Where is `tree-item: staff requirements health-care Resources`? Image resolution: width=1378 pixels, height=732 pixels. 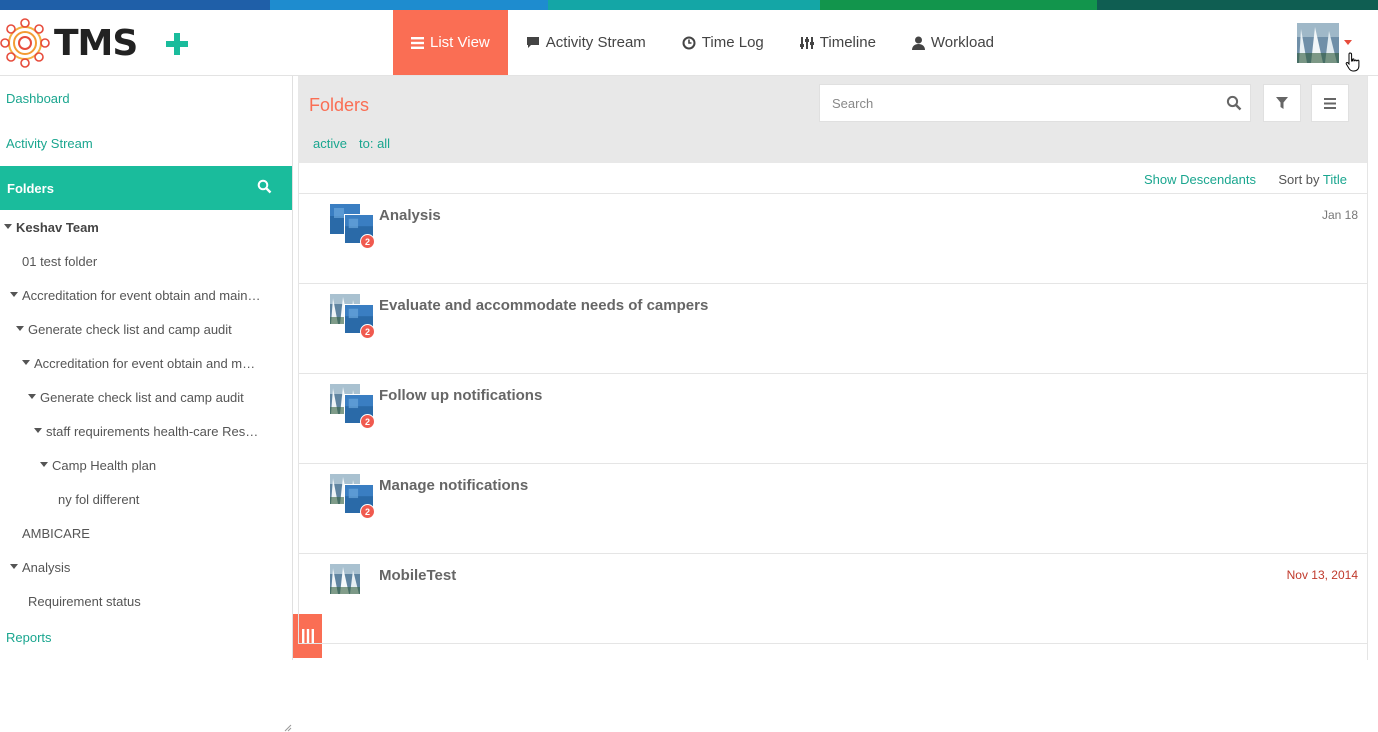 tree-item: staff requirements health-care Resources is located at coordinates (148, 431).